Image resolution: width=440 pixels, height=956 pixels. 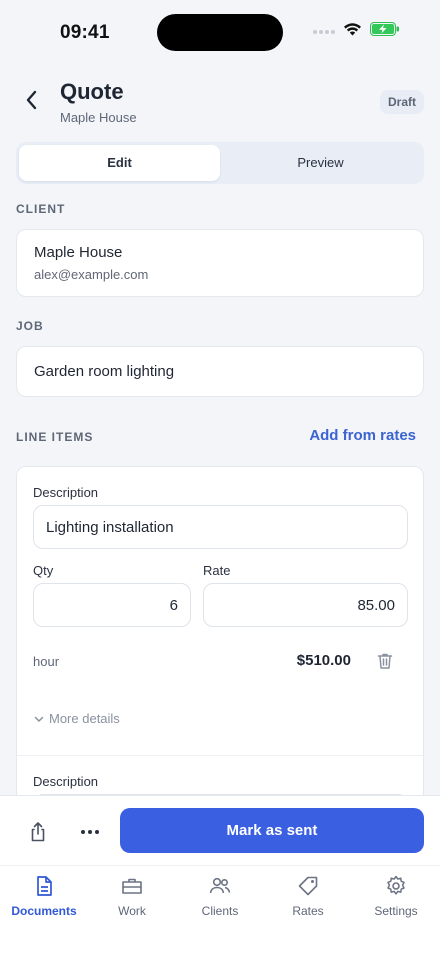 I want to click on page-subtitle: Maple House, so click(x=98, y=117).